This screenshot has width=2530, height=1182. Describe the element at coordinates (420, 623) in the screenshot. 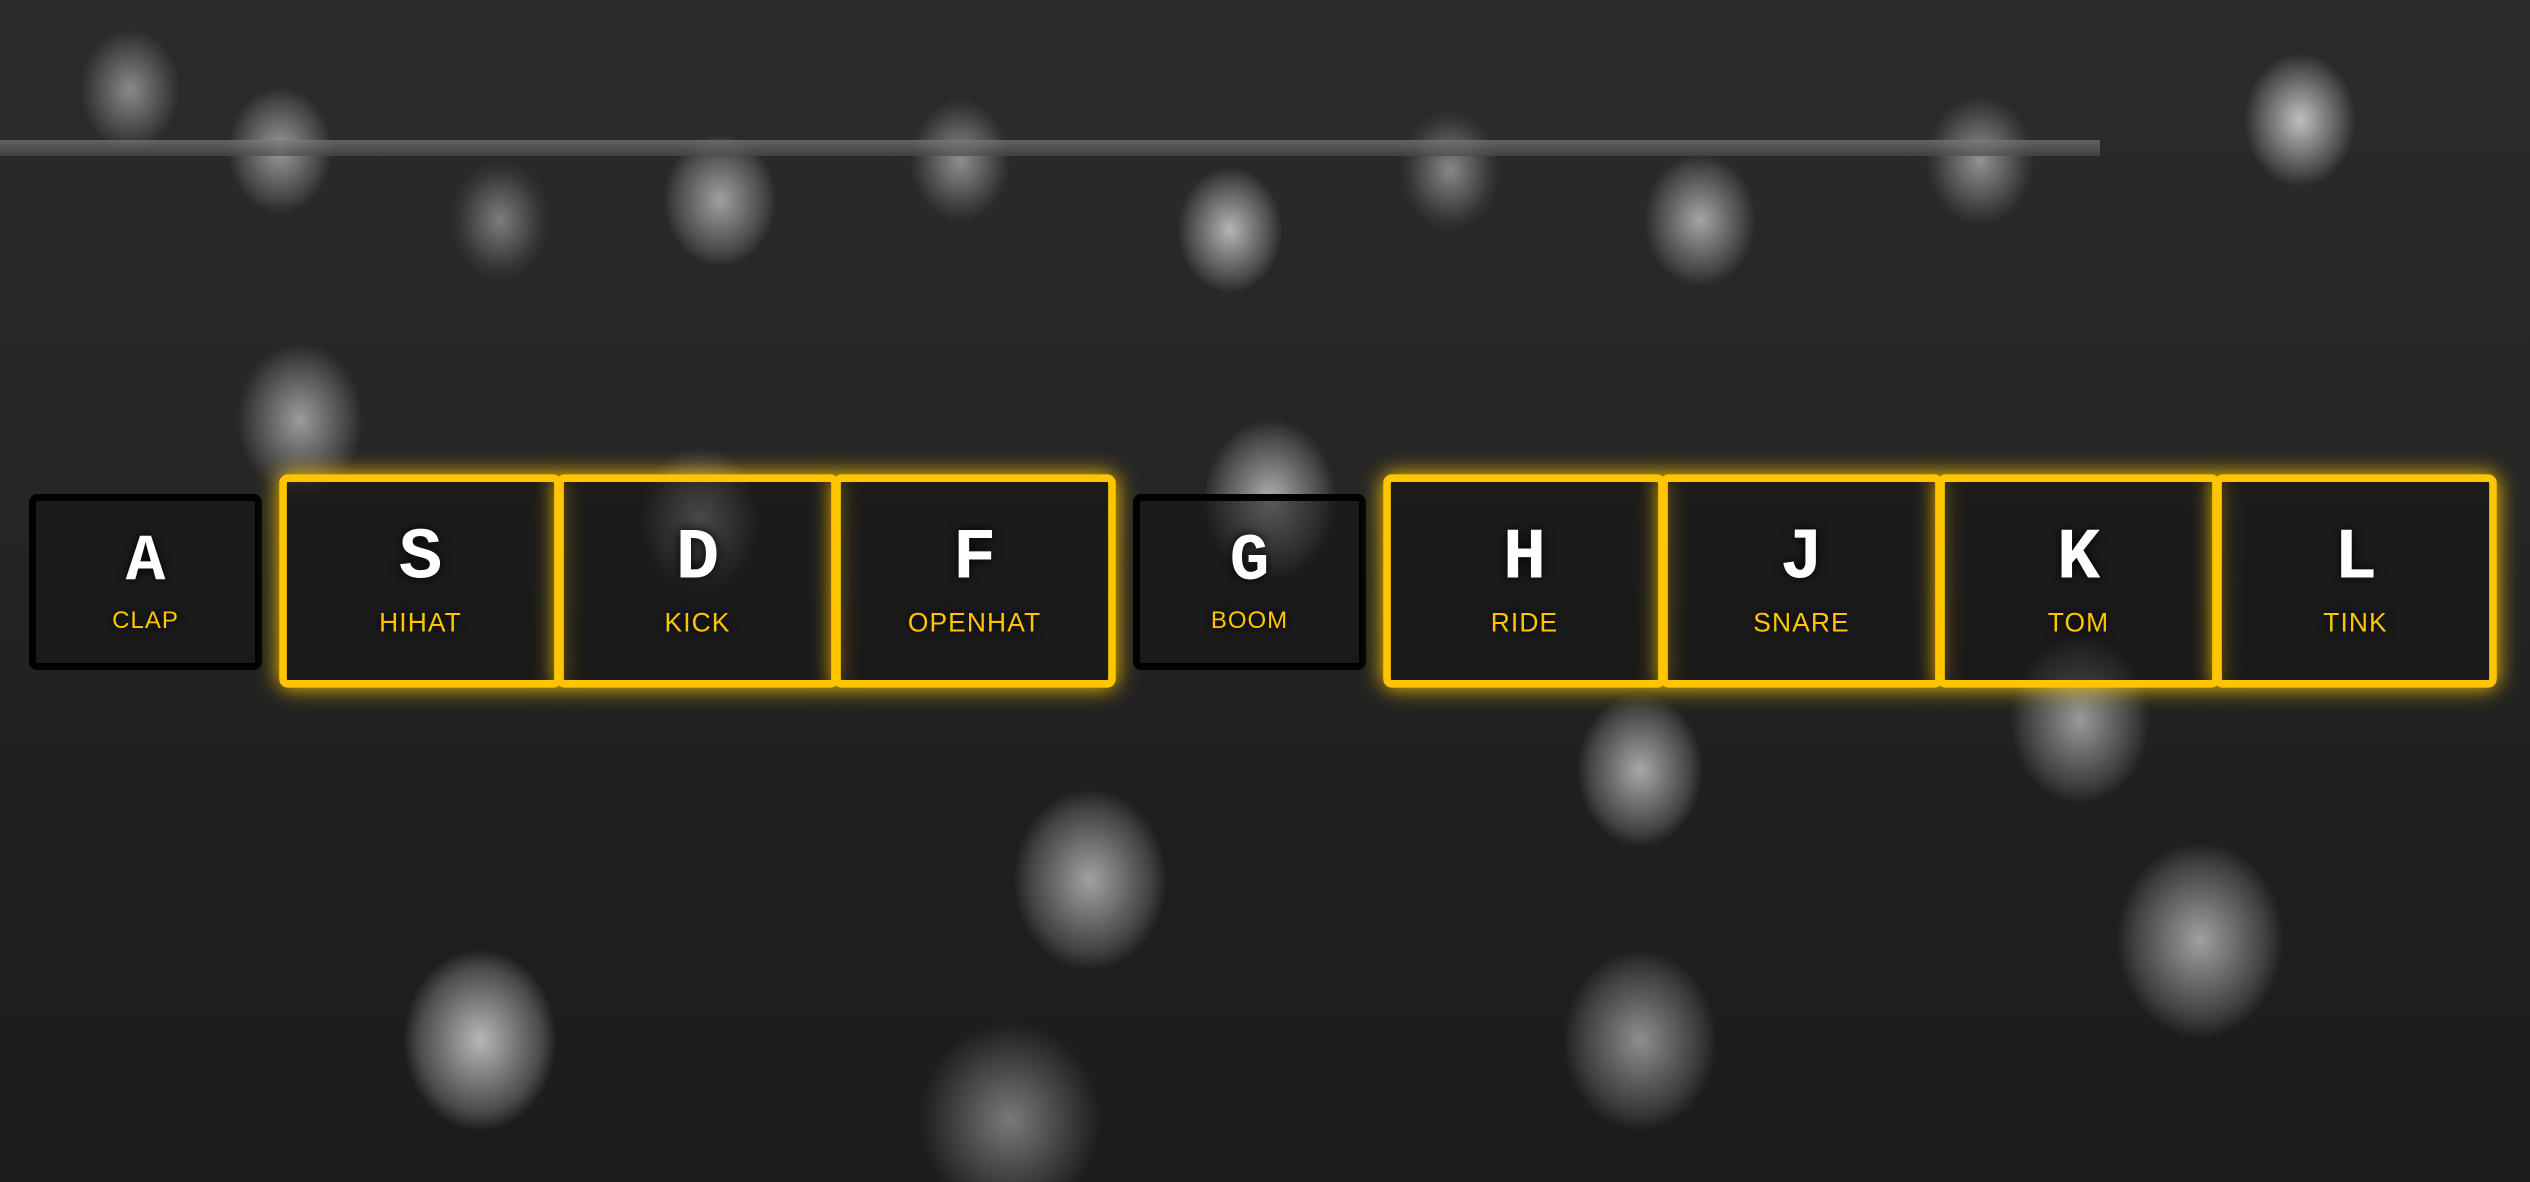

I see `sound-label: hihat` at that location.